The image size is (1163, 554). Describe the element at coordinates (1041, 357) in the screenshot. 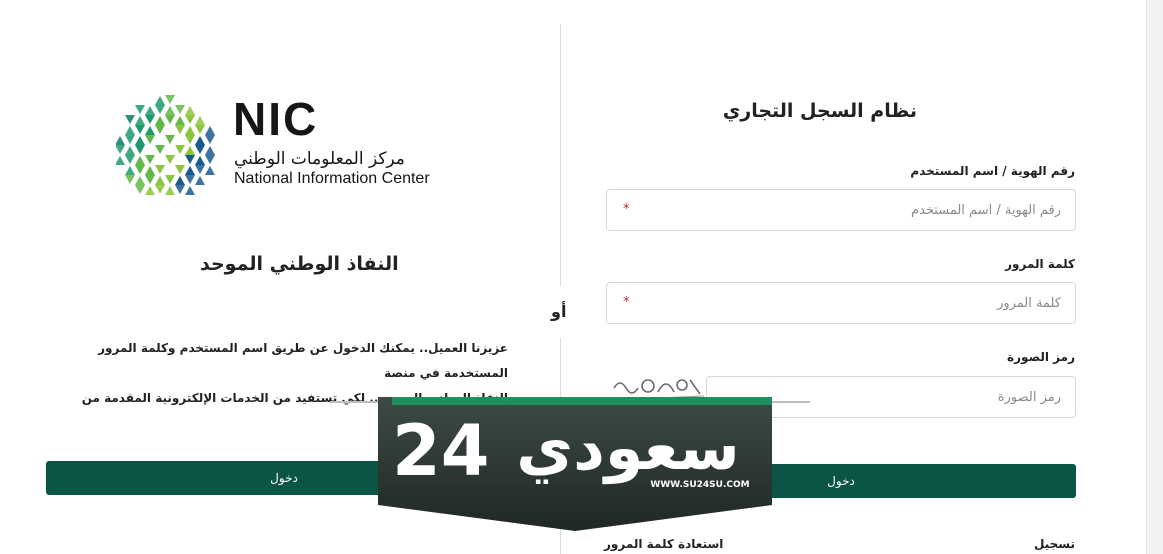

I see `captcha-label: رمز الصورة` at that location.